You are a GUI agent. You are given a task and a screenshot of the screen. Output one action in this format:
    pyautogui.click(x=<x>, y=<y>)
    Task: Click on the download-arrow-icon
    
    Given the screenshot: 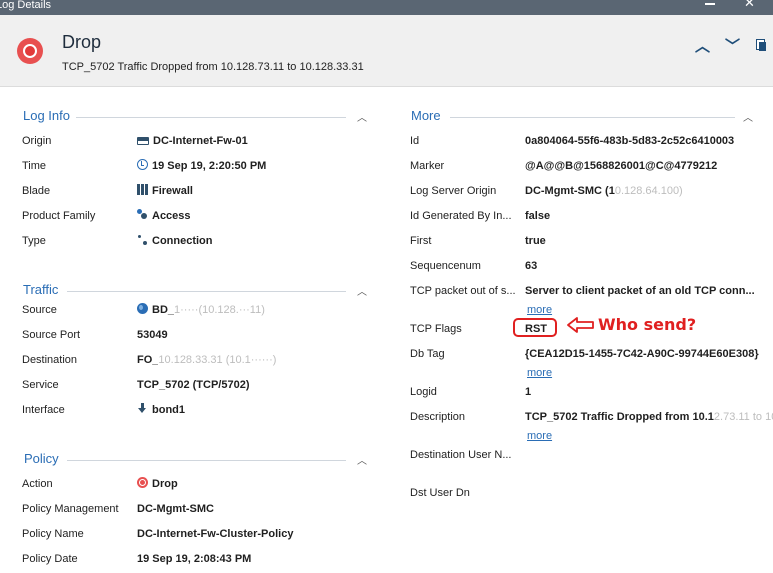 What is the action you would take?
    pyautogui.click(x=142, y=408)
    